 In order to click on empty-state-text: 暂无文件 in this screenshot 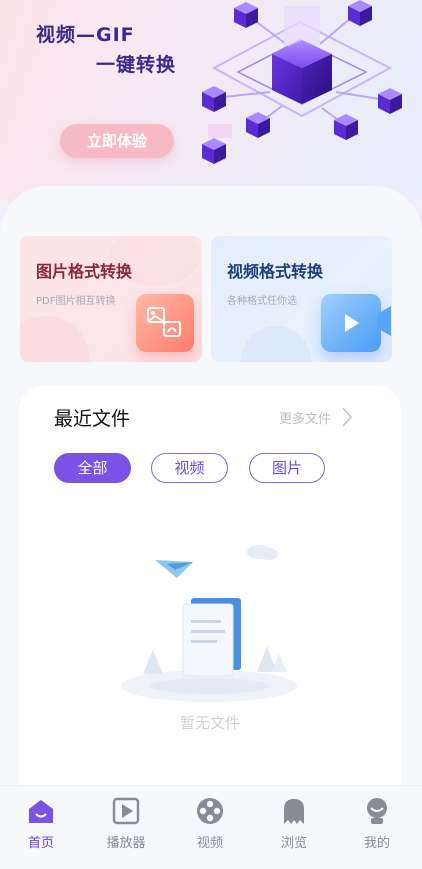, I will do `click(209, 723)`.